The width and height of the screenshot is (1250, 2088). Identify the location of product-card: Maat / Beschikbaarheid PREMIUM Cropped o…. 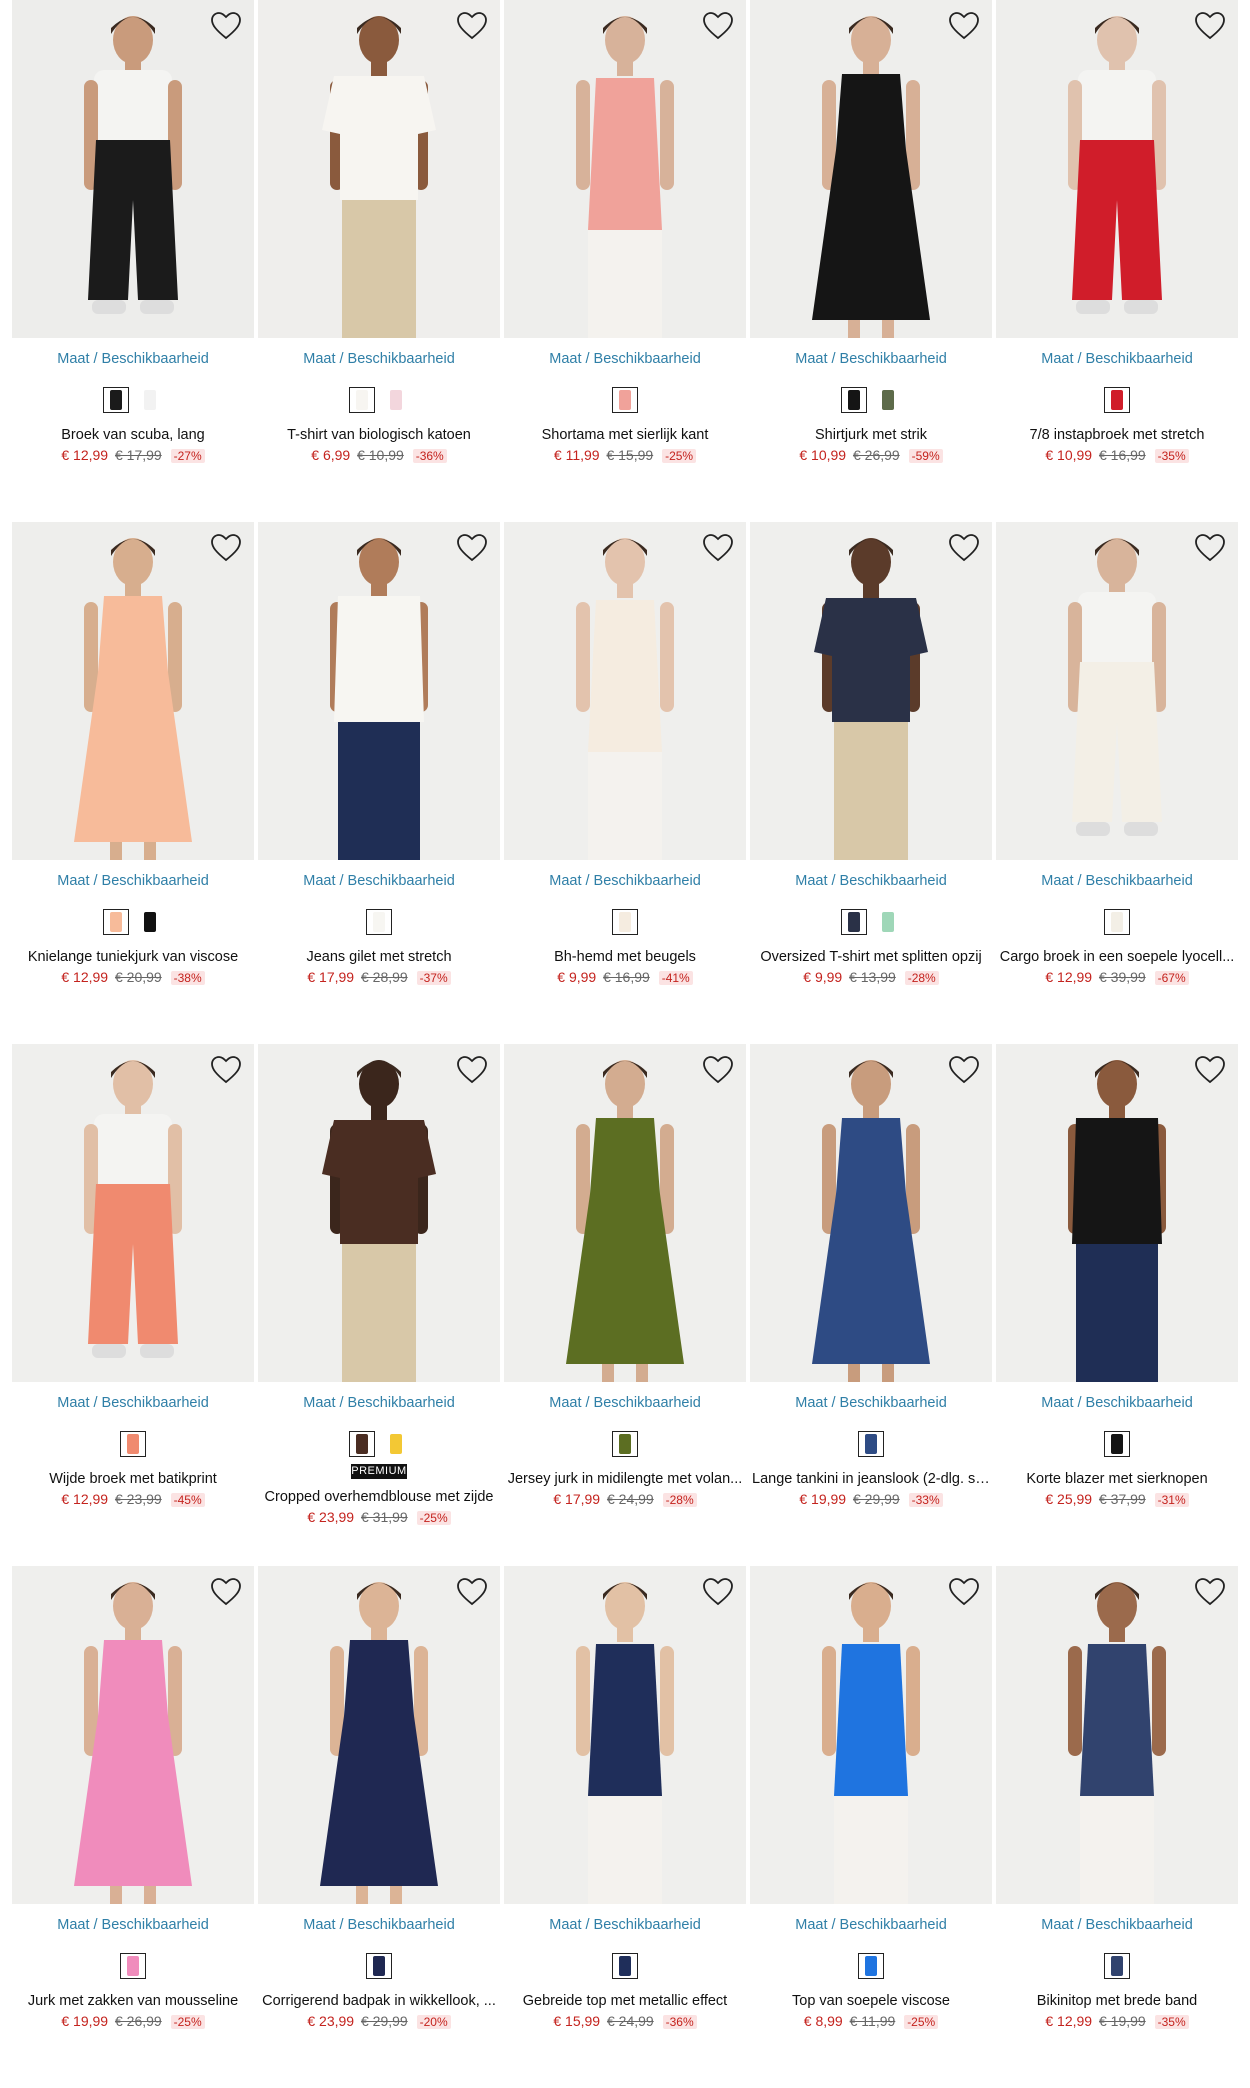
(379, 1305).